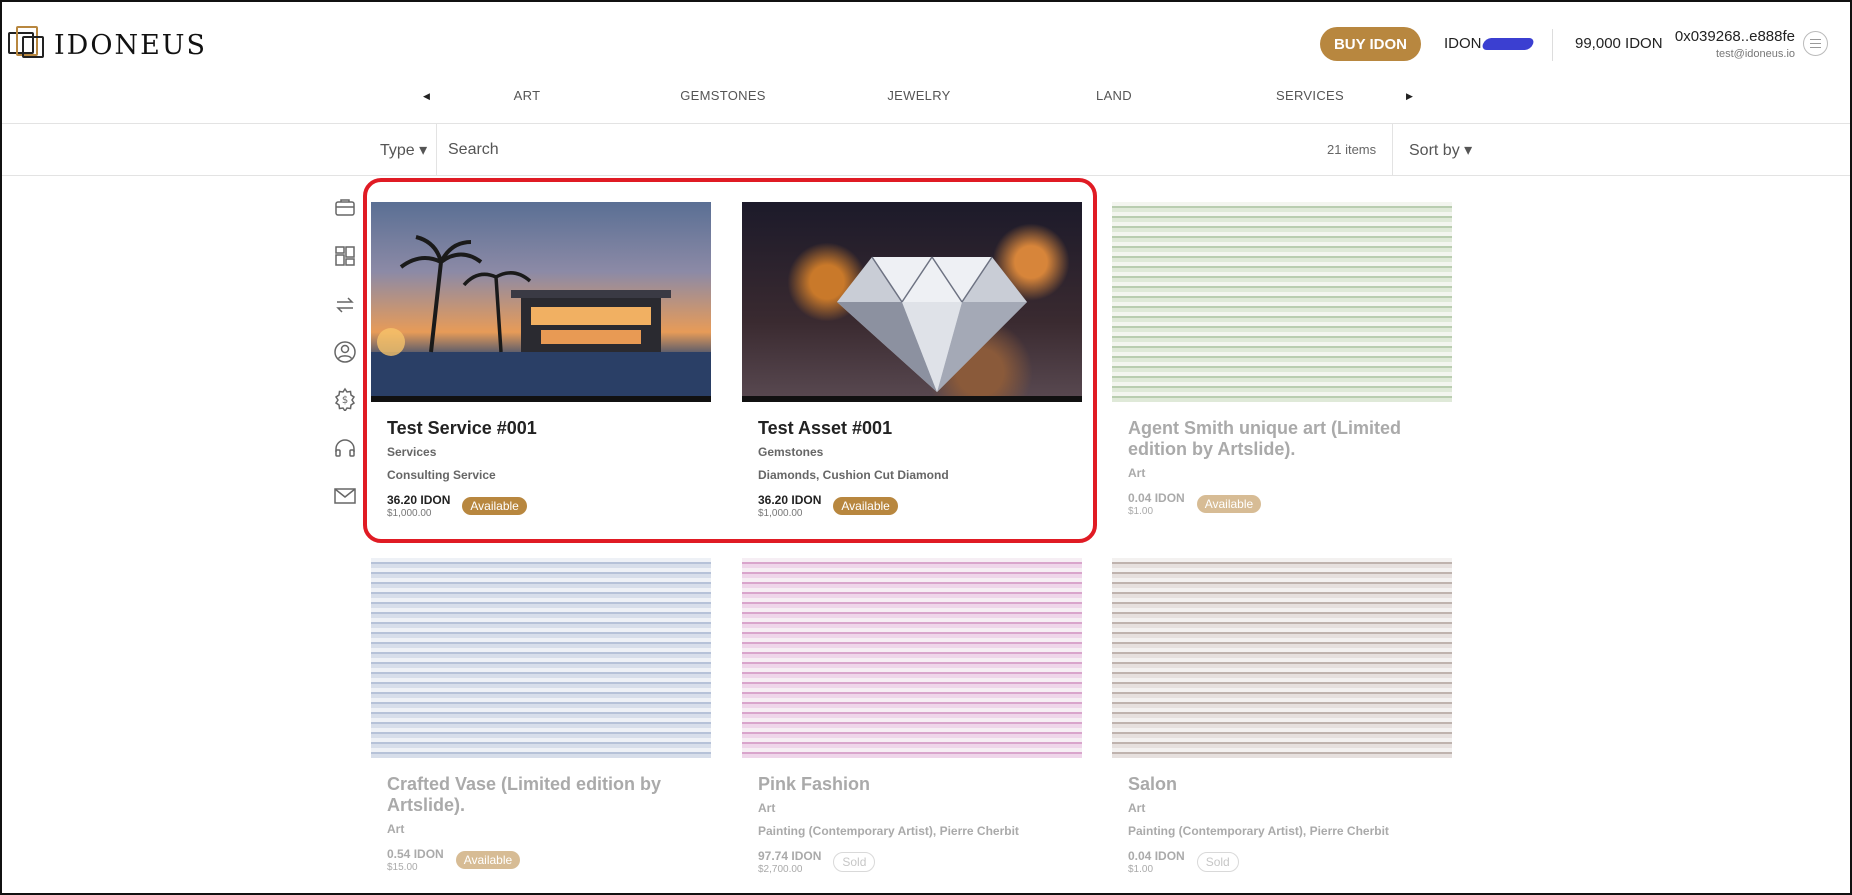 The width and height of the screenshot is (1852, 895). I want to click on dashboard-icon, so click(345, 256).